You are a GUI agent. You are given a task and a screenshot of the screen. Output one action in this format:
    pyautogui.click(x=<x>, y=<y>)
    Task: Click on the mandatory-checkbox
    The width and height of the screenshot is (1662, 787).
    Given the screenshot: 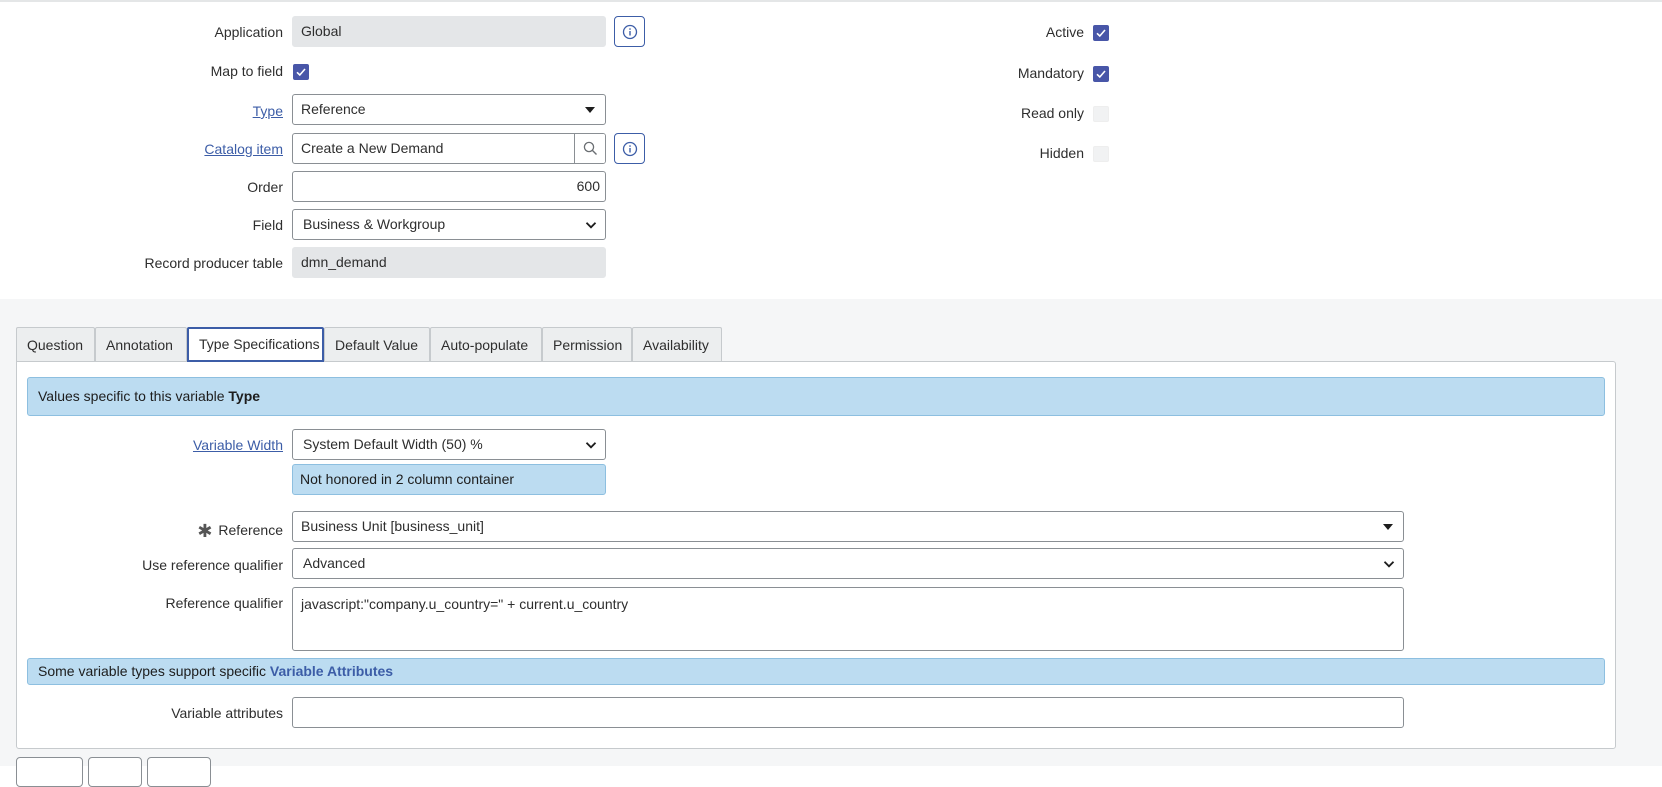 What is the action you would take?
    pyautogui.click(x=1101, y=74)
    